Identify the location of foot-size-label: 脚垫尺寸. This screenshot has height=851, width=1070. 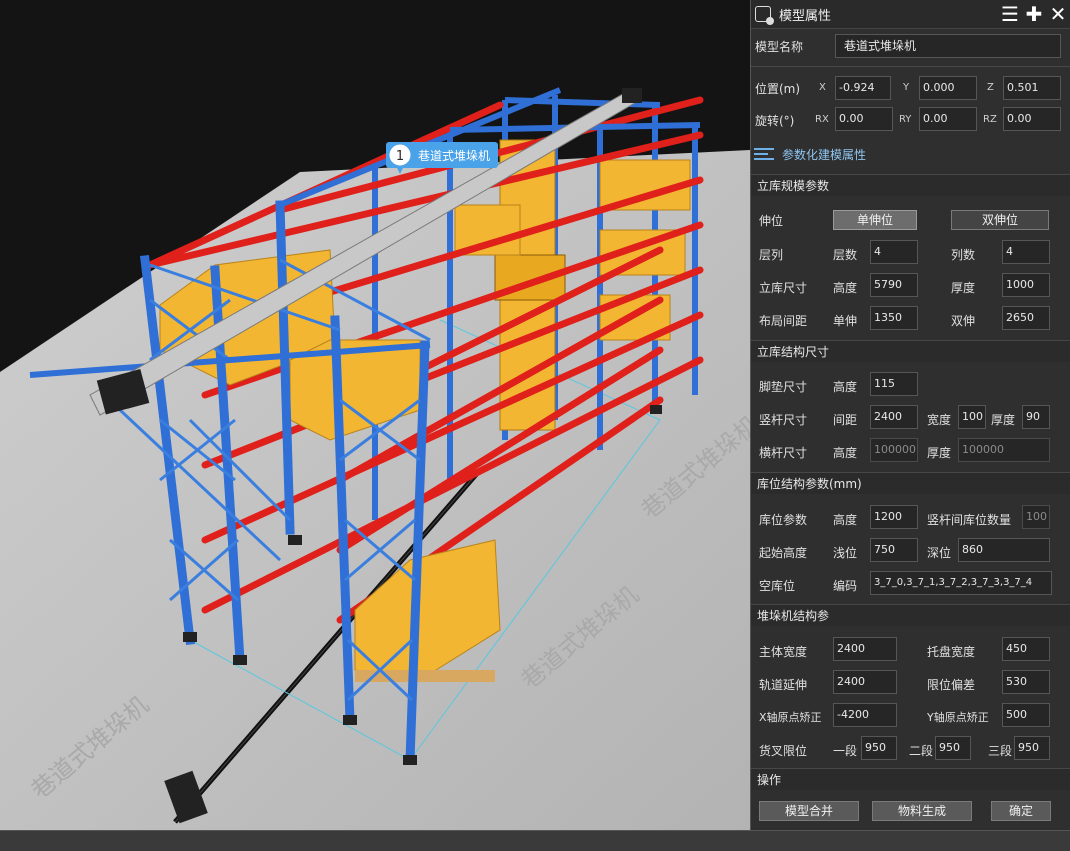
(783, 387).